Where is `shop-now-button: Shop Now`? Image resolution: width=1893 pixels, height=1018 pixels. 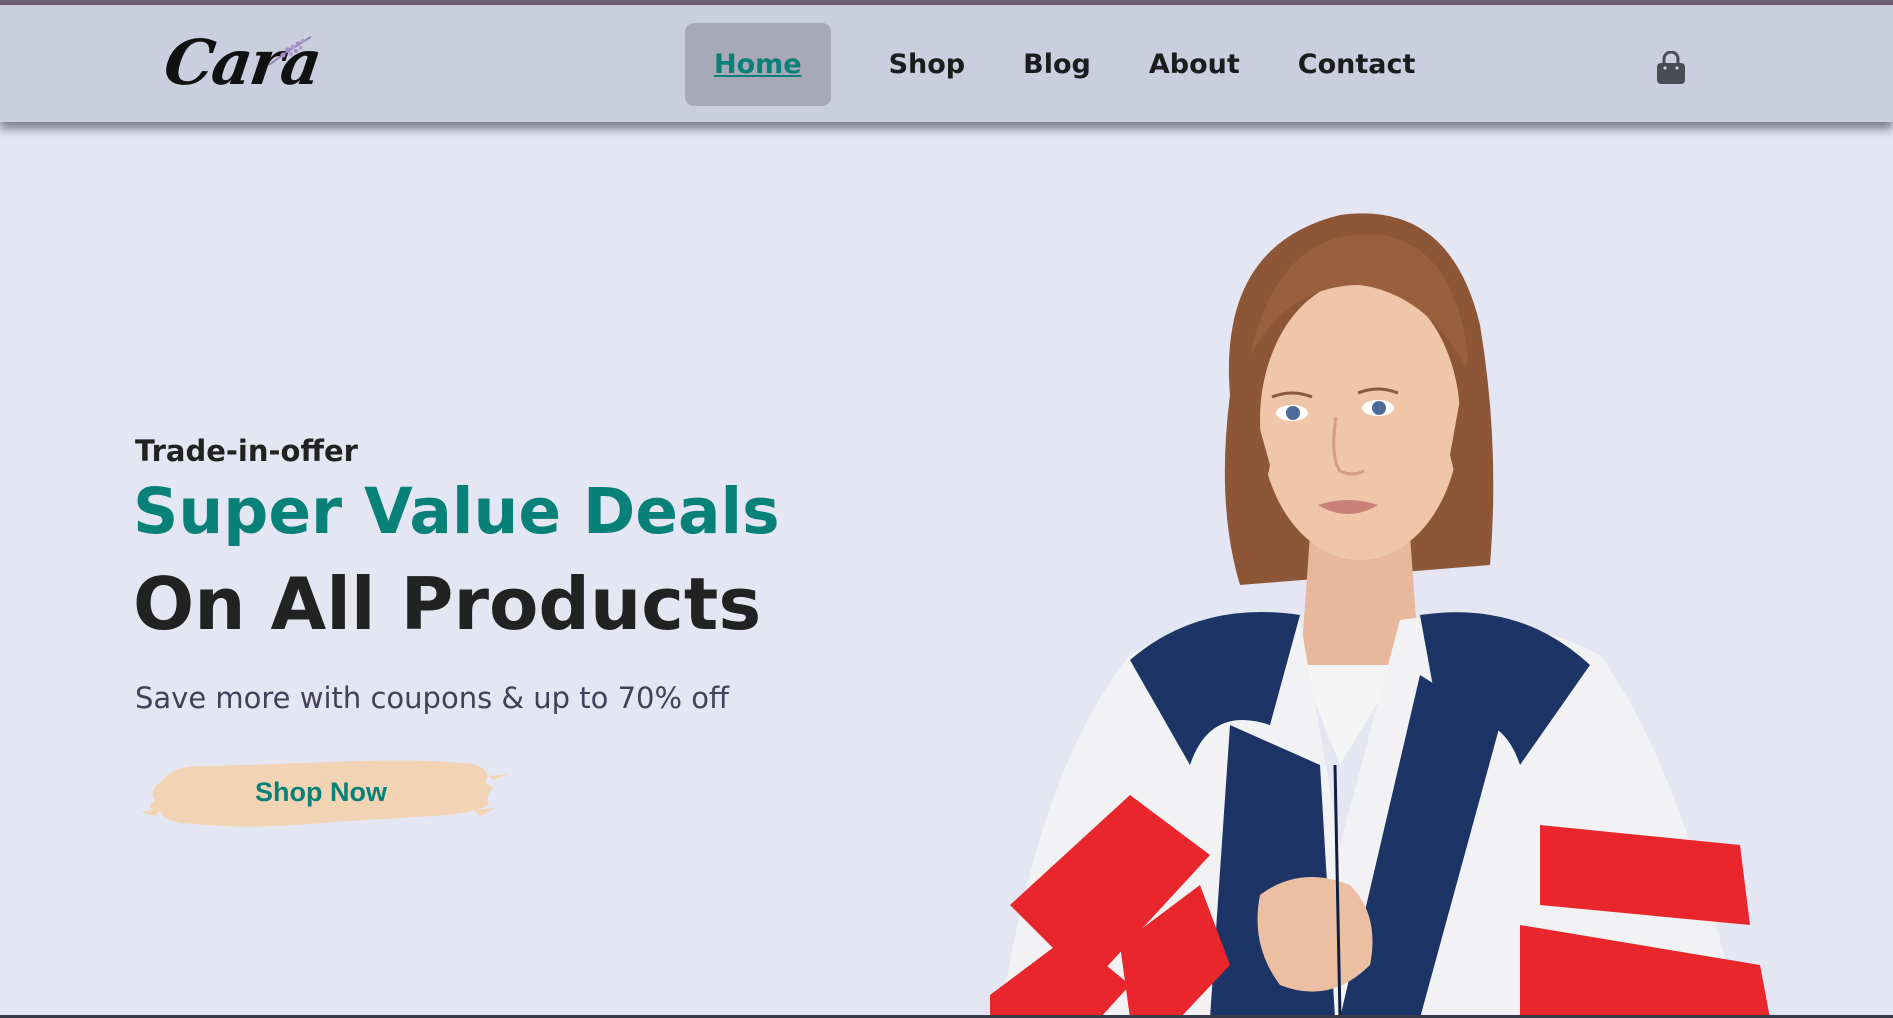
shop-now-button: Shop Now is located at coordinates (323, 794).